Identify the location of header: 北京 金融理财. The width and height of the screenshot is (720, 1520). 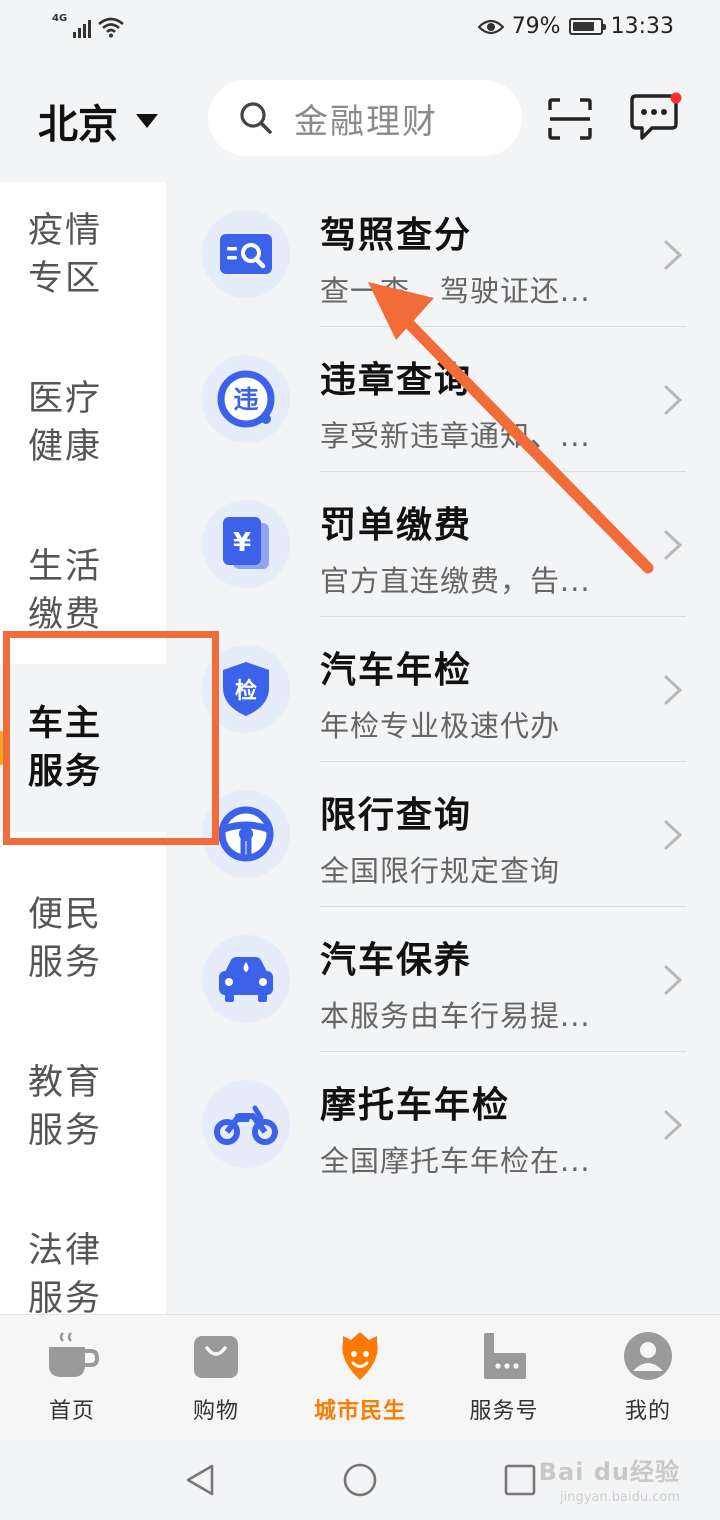
(360, 119).